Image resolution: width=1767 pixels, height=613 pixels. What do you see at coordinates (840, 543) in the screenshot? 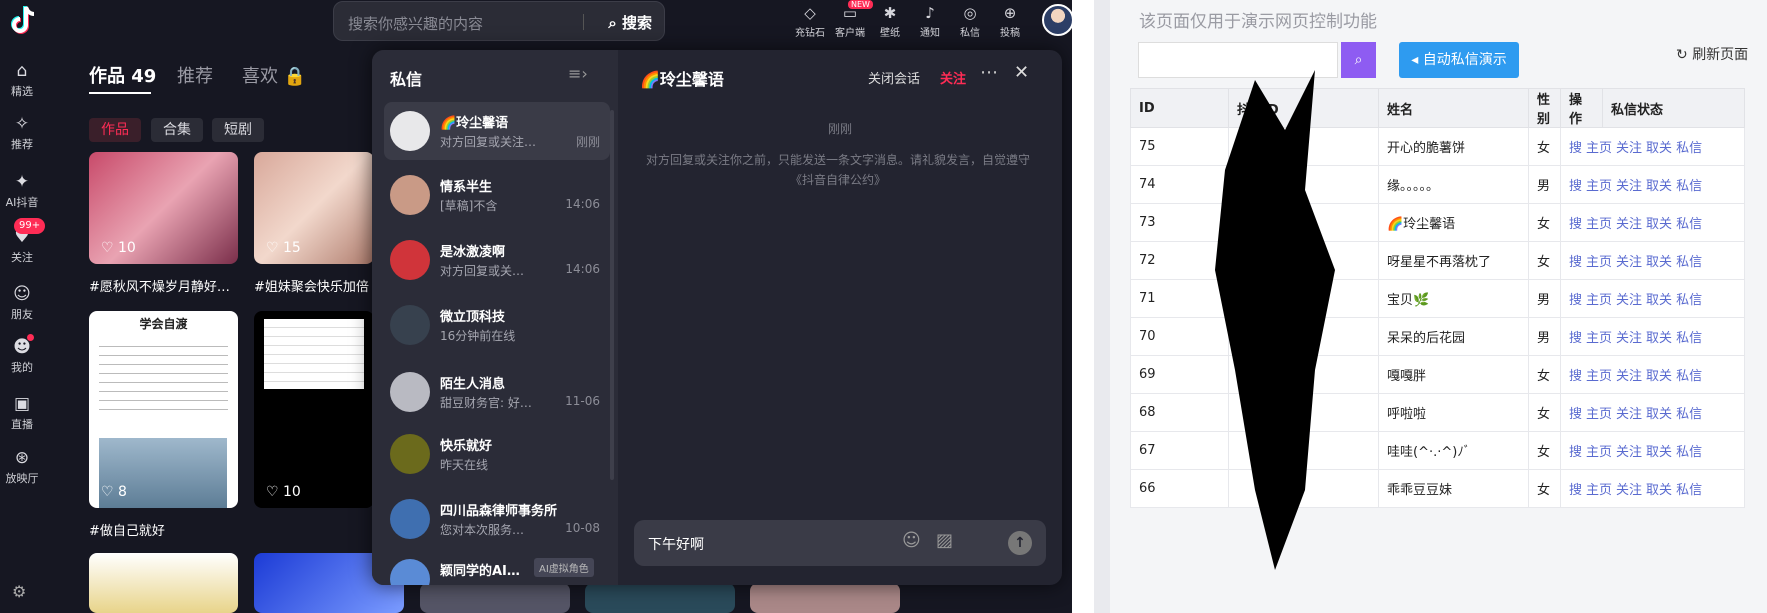
I see `message-input: 下午好啊 ☺ ▨ ↑` at bounding box center [840, 543].